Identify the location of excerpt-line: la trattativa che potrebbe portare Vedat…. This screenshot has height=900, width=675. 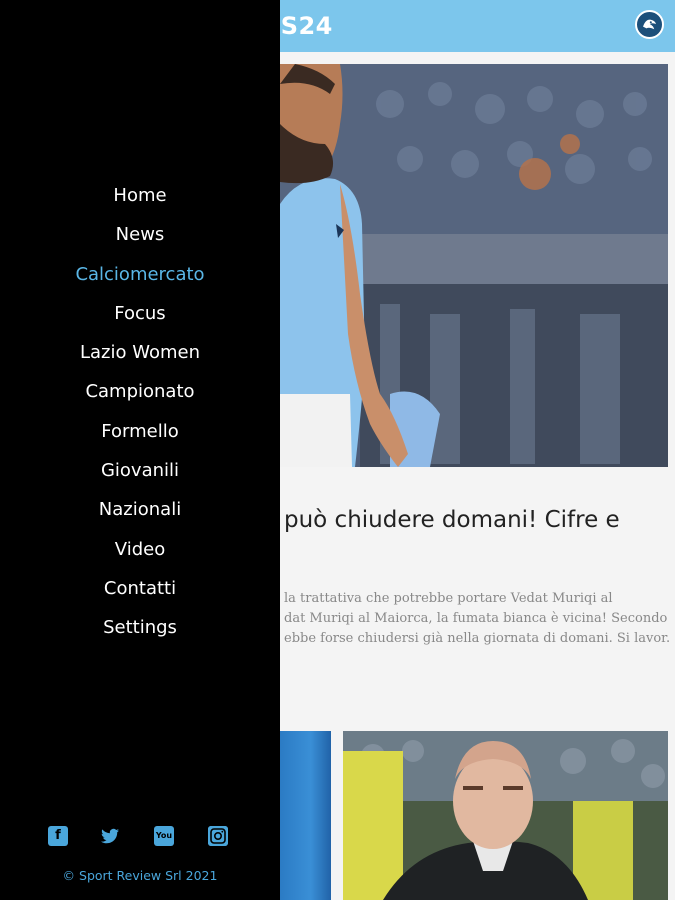
(448, 598).